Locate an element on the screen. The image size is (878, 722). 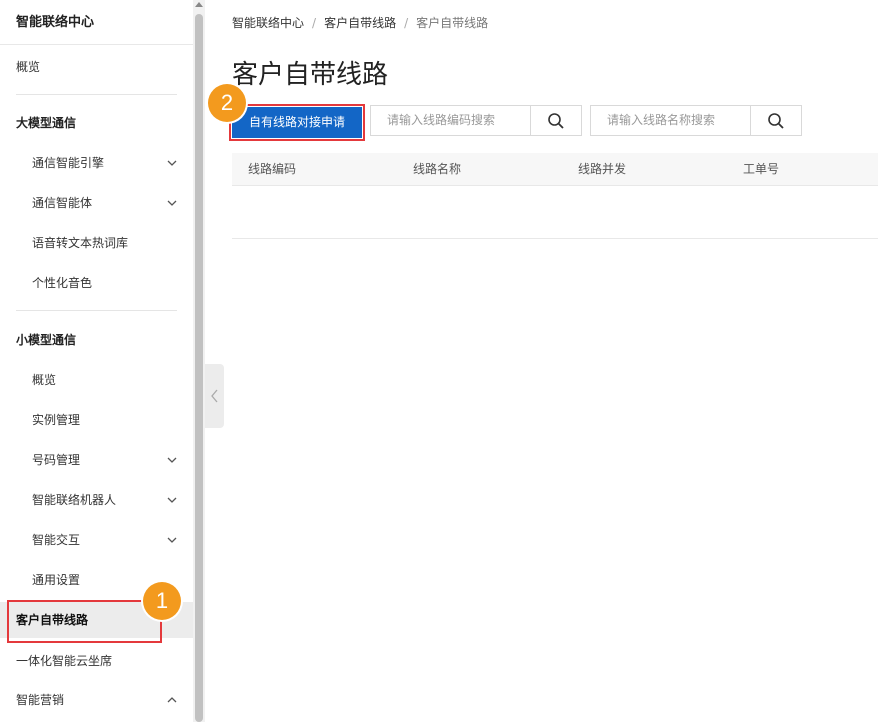
breadcrumb-item-section: 客户自带线路 is located at coordinates (360, 23).